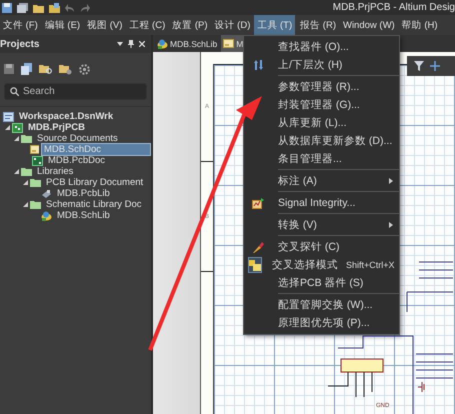  What do you see at coordinates (83, 215) in the screenshot?
I see `tree-item: MDB.SchLib` at bounding box center [83, 215].